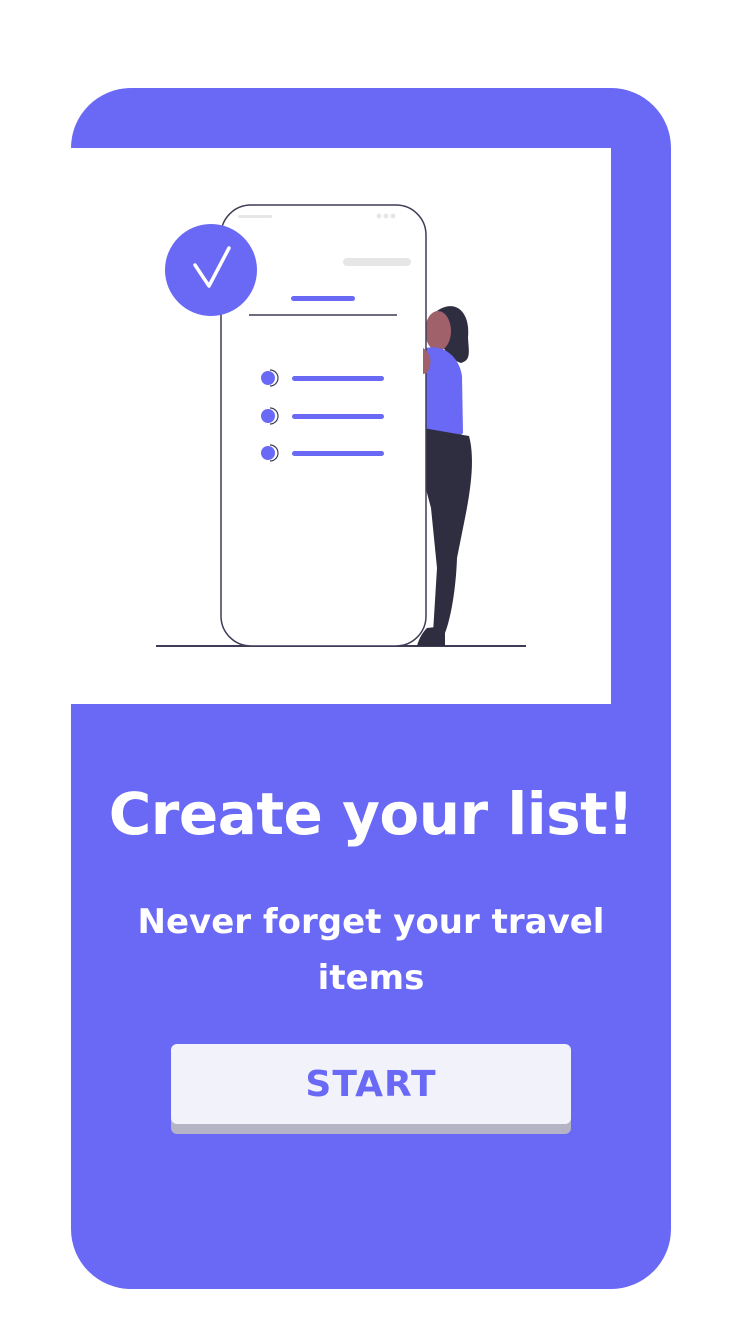 Image resolution: width=742 pixels, height=1336 pixels. I want to click on checkmark-icon, so click(211, 270).